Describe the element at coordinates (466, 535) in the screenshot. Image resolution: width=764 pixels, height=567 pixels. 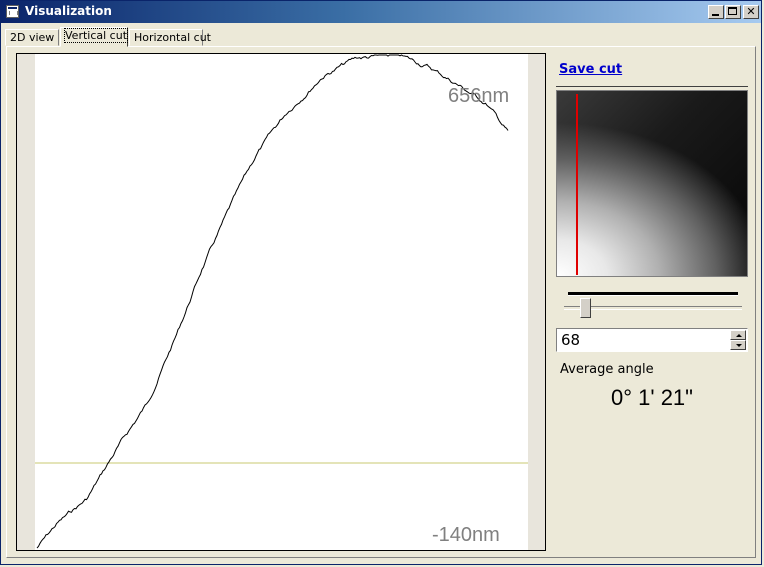
I see `min-height-label: -140nm` at that location.